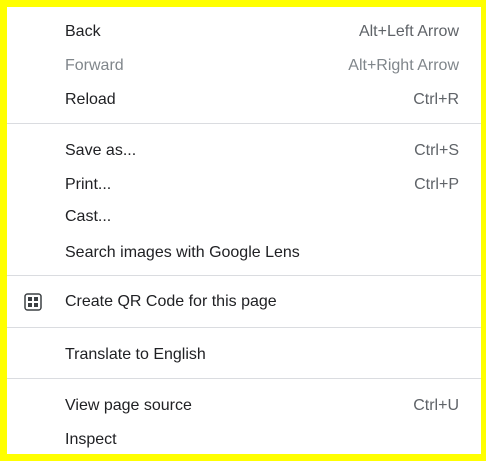 The height and width of the screenshot is (461, 486). I want to click on menu-item-label: Forward, so click(94, 65).